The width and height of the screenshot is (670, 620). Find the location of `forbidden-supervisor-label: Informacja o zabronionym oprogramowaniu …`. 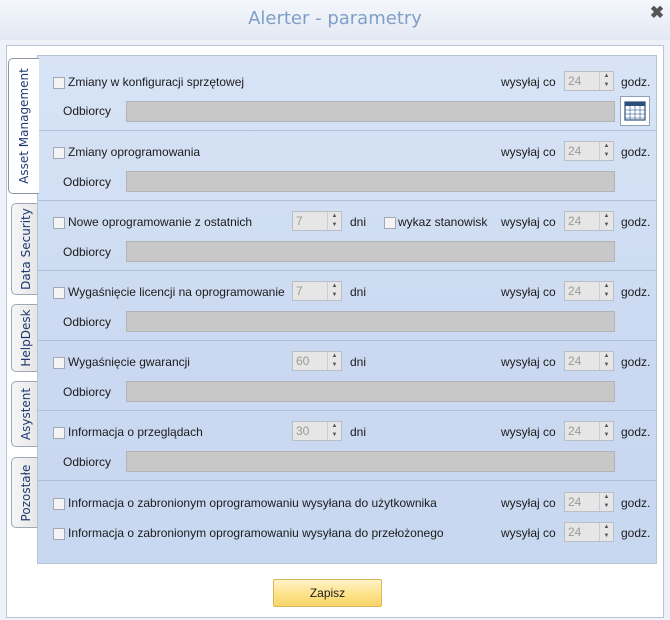

forbidden-supervisor-label: Informacja o zabronionym oprogramowaniu … is located at coordinates (256, 533).